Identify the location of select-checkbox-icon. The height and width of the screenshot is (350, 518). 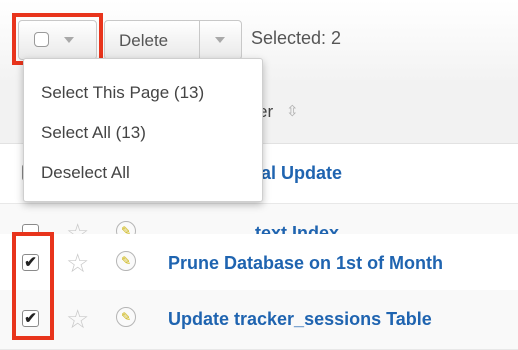
(41, 39).